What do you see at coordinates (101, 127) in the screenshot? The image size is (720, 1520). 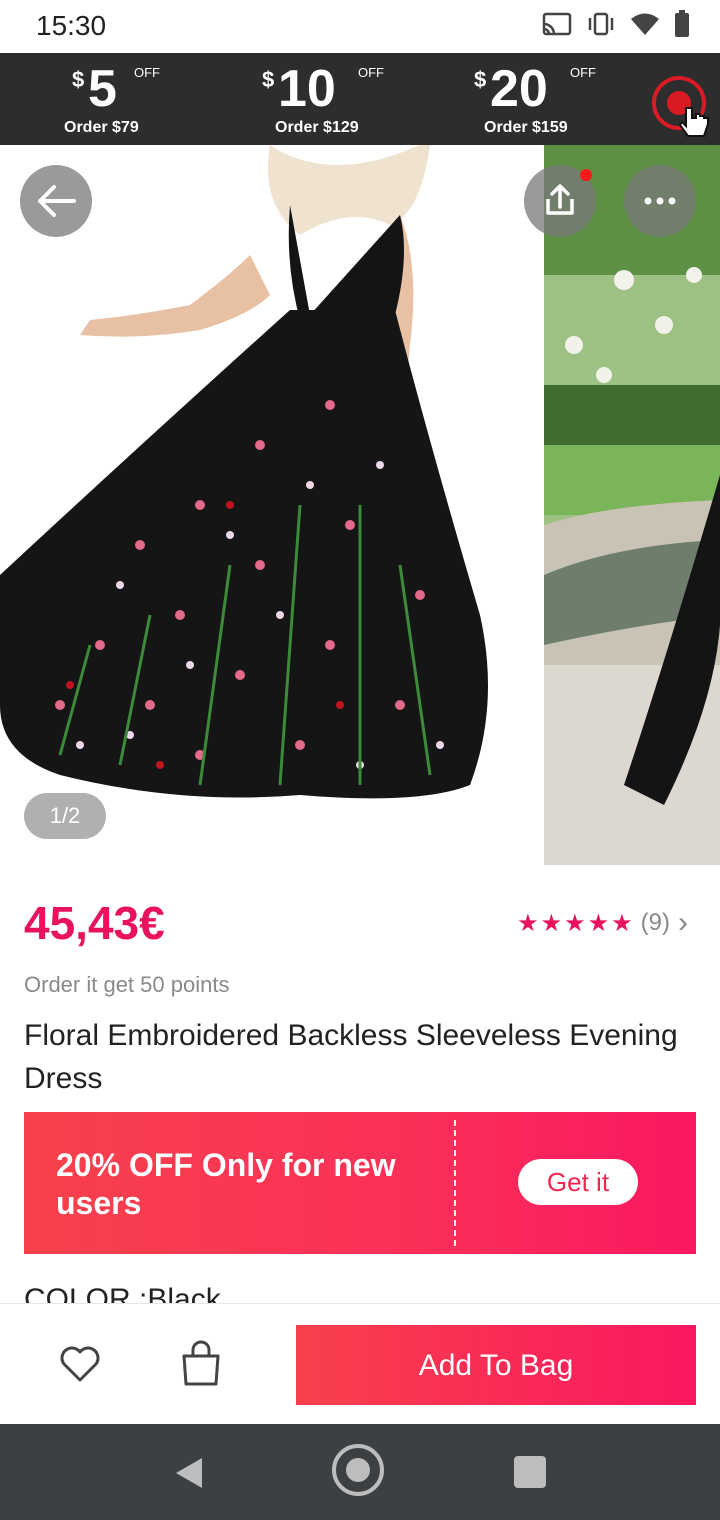 I see `coupon-order: Order $79` at bounding box center [101, 127].